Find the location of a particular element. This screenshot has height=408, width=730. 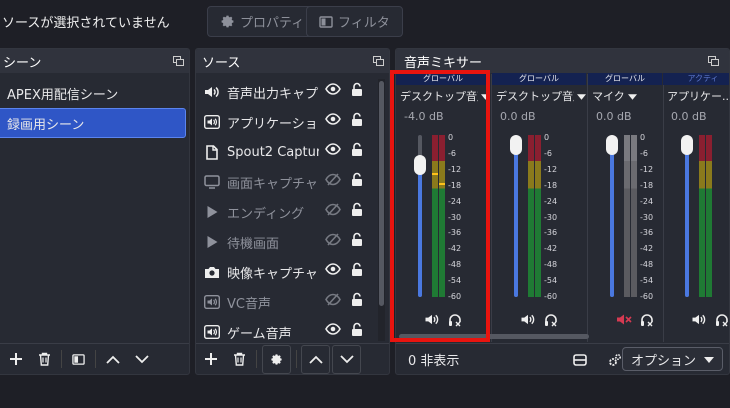

caret-down-icon is located at coordinates (581, 96).